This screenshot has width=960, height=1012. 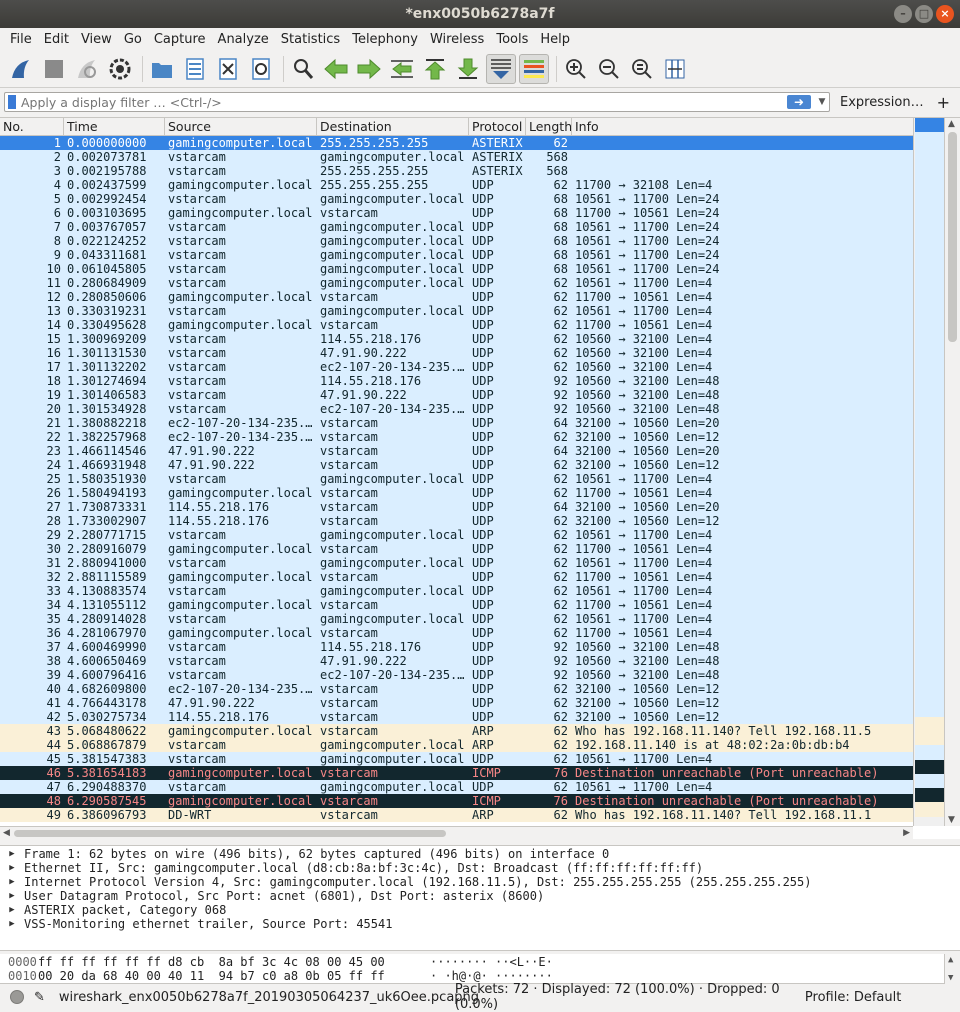 What do you see at coordinates (87, 69) in the screenshot?
I see `restart-capture-icon` at bounding box center [87, 69].